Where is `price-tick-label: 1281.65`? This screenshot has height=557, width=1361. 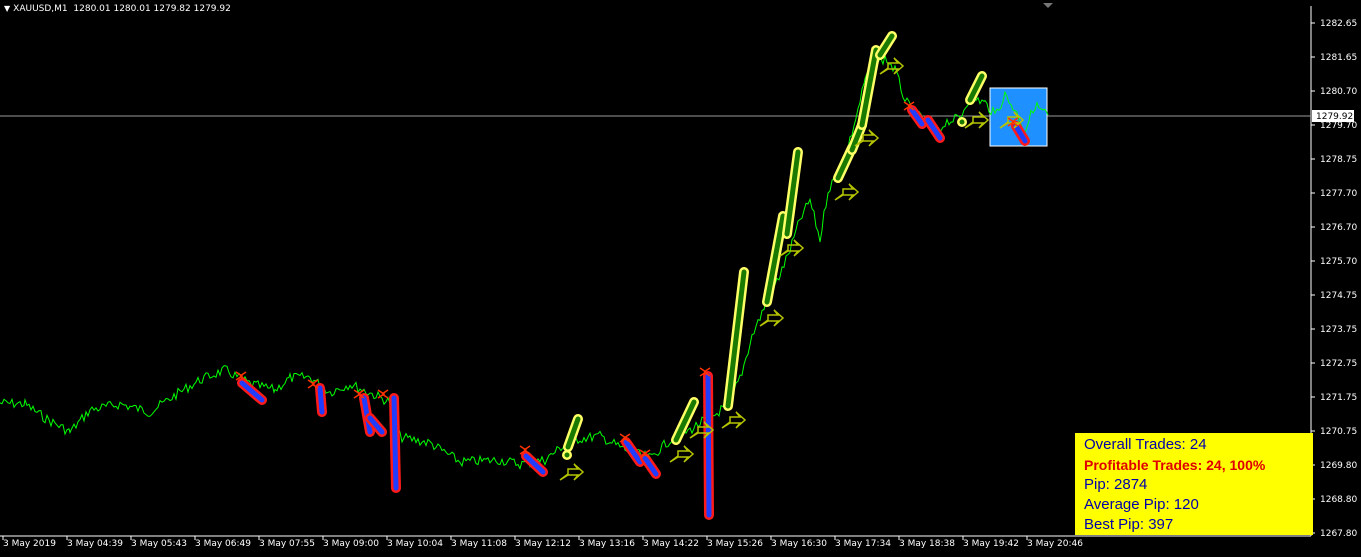 price-tick-label: 1281.65 is located at coordinates (1338, 58).